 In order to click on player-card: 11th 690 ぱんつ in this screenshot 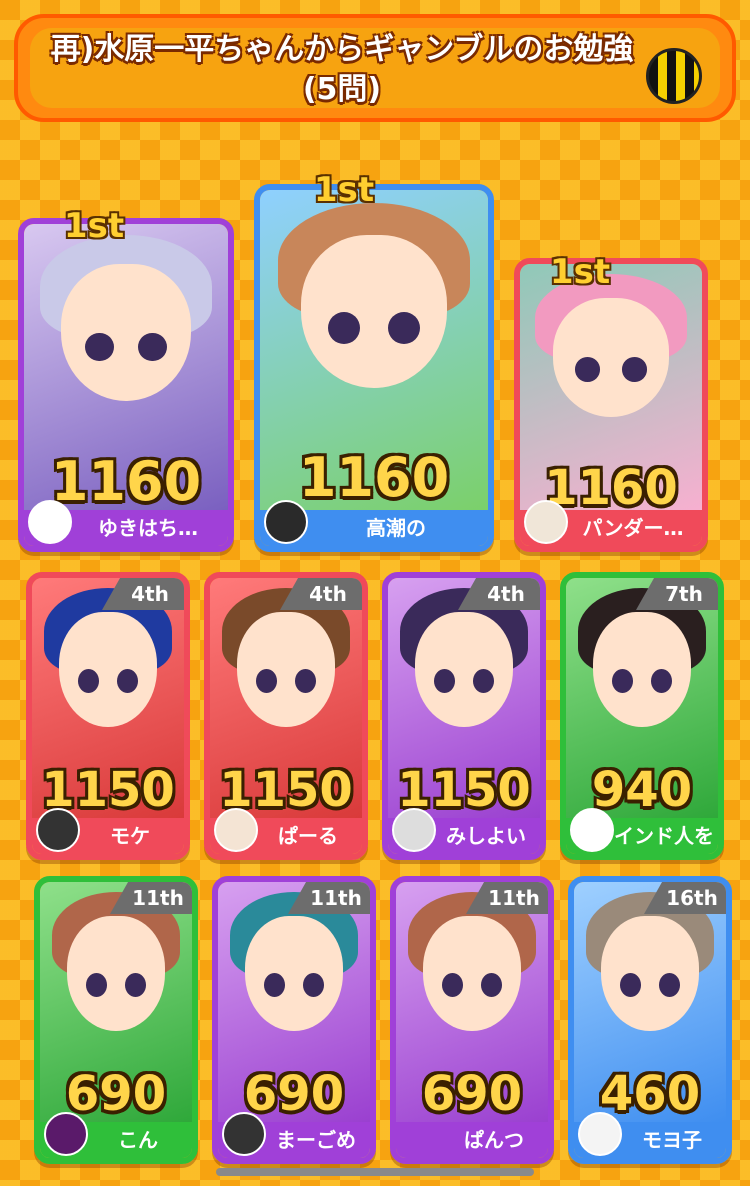, I will do `click(472, 1020)`.